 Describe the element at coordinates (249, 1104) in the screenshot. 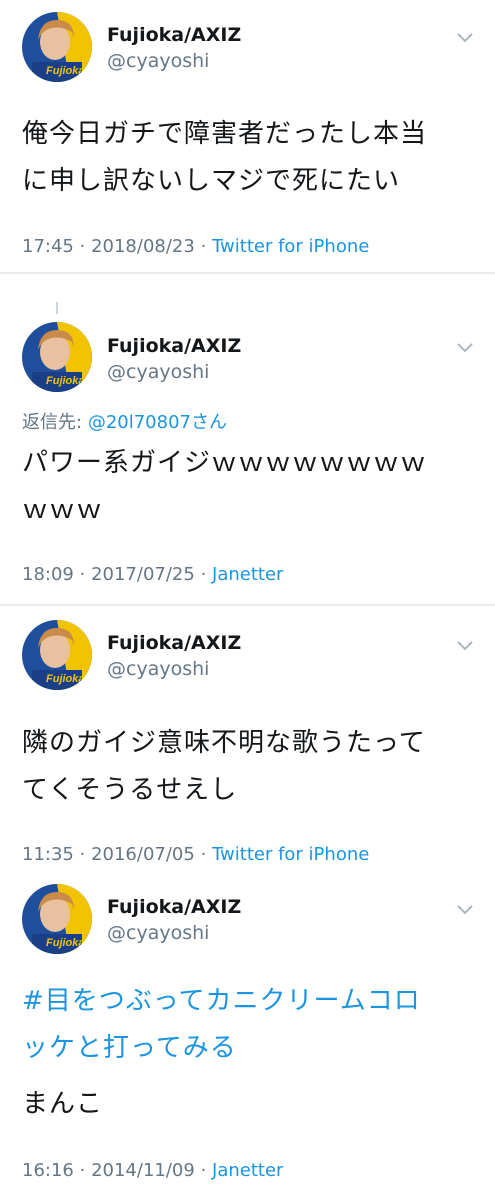

I see `tweet-text: まんこ` at that location.